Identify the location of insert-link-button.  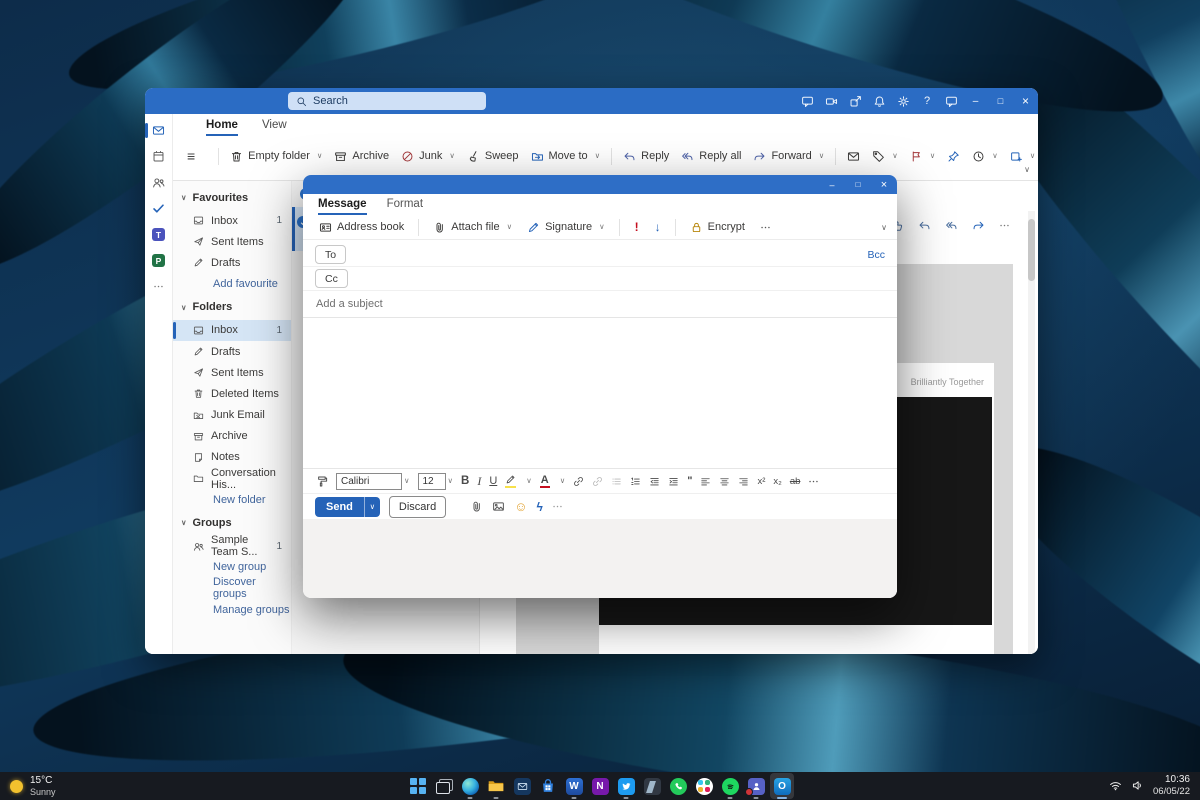
(578, 481).